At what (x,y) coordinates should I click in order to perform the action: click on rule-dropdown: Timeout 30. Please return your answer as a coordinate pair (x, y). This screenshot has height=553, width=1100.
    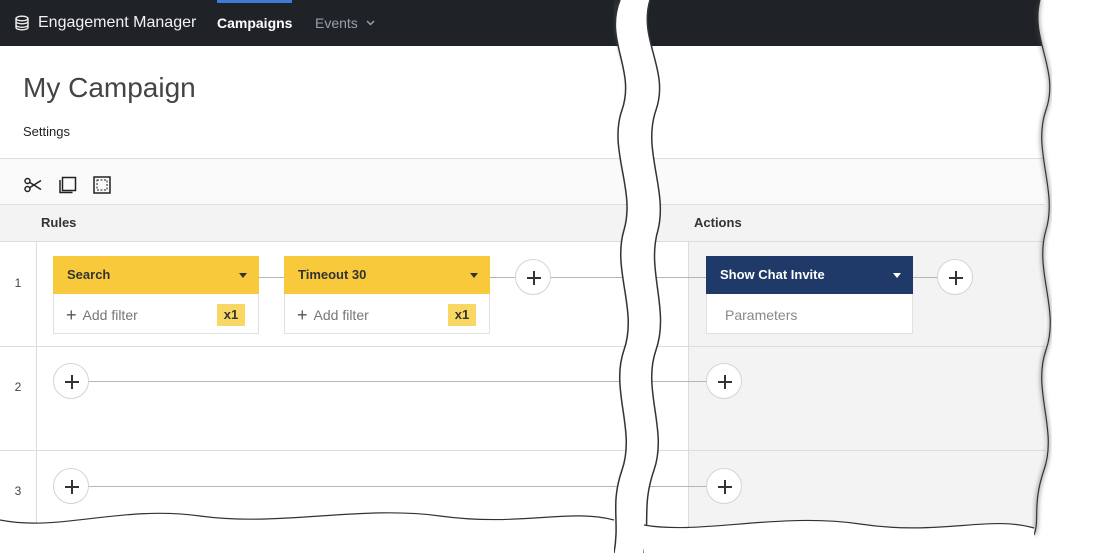
    Looking at the image, I should click on (387, 275).